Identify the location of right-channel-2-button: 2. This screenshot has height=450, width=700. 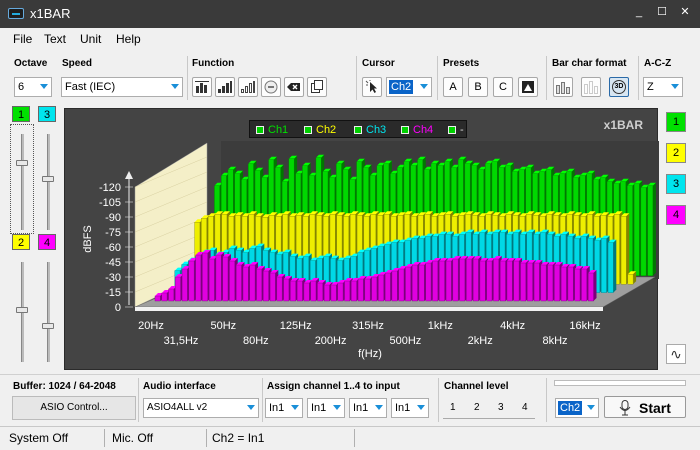
(676, 153).